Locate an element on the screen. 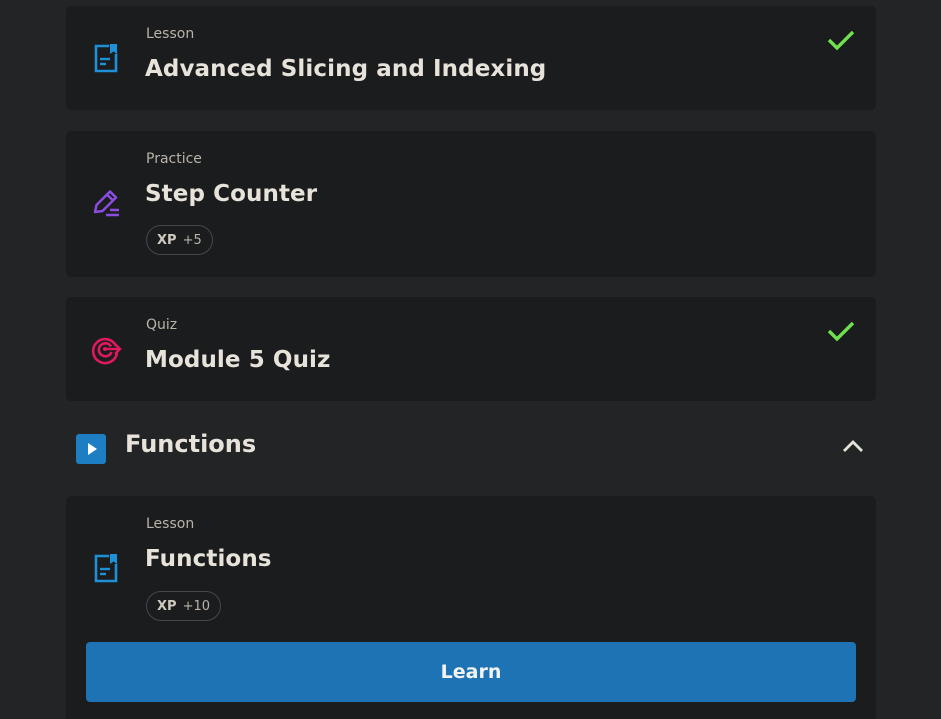 This screenshot has height=719, width=941. target-icon is located at coordinates (106, 351).